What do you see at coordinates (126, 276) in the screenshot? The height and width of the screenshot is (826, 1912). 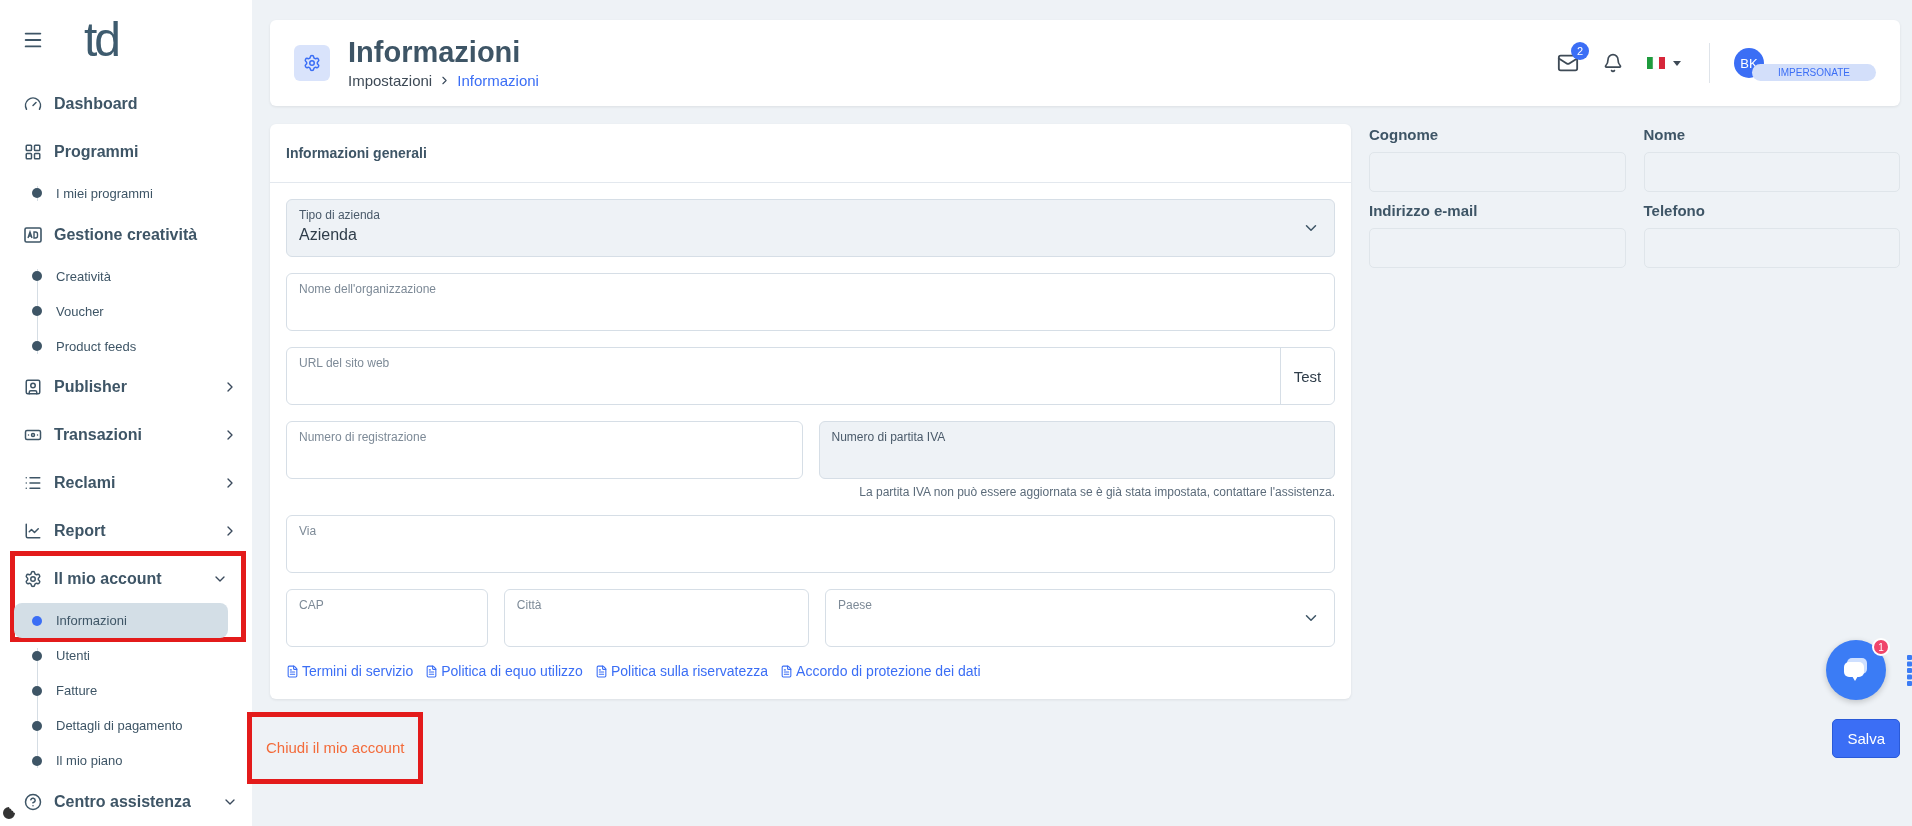 I see `sidebar-subitem: Creatività` at bounding box center [126, 276].